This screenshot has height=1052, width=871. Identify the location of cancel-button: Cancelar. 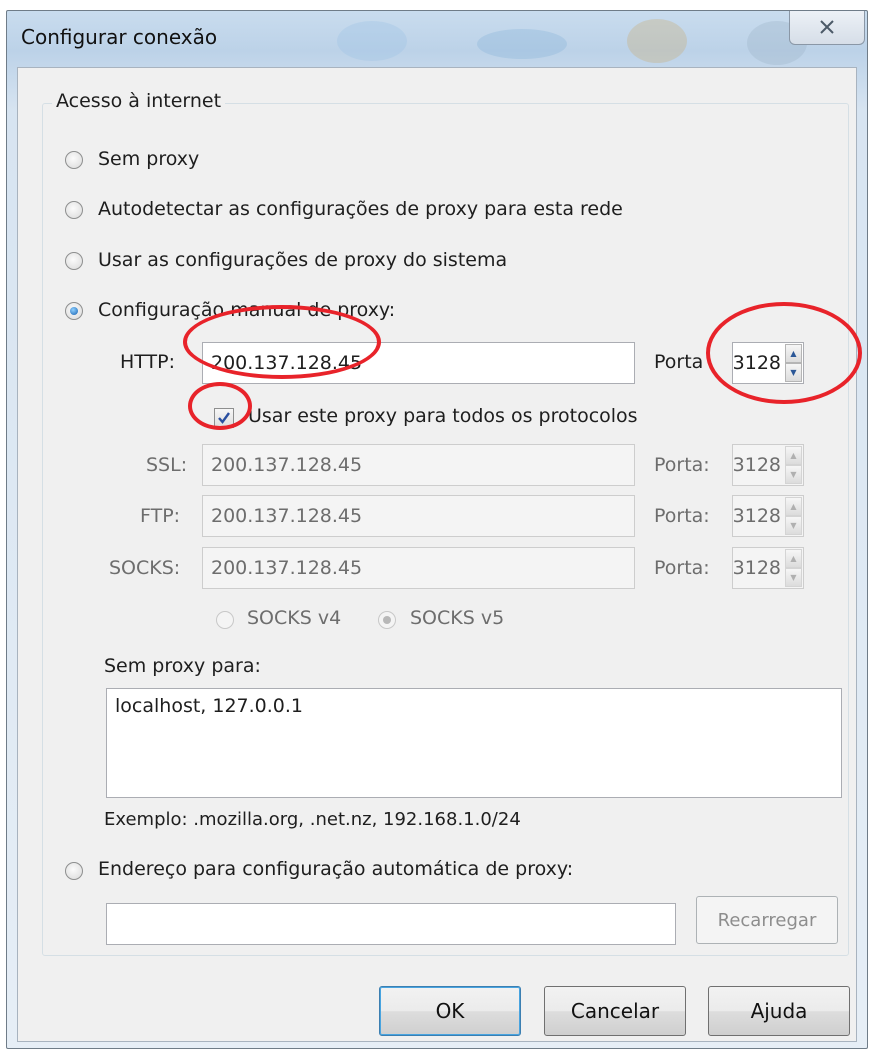
(615, 1011).